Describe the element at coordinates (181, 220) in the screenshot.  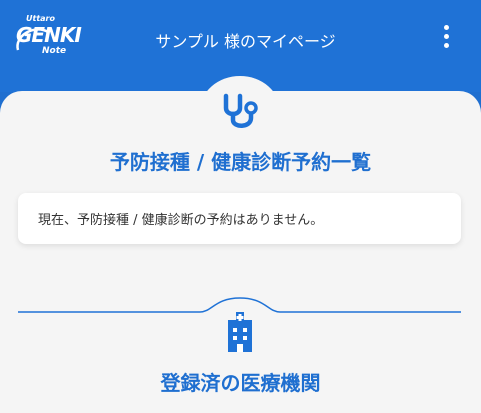
I see `no-reservation-message: 現在、予防接種 / 健康診断の予約はありません。` at that location.